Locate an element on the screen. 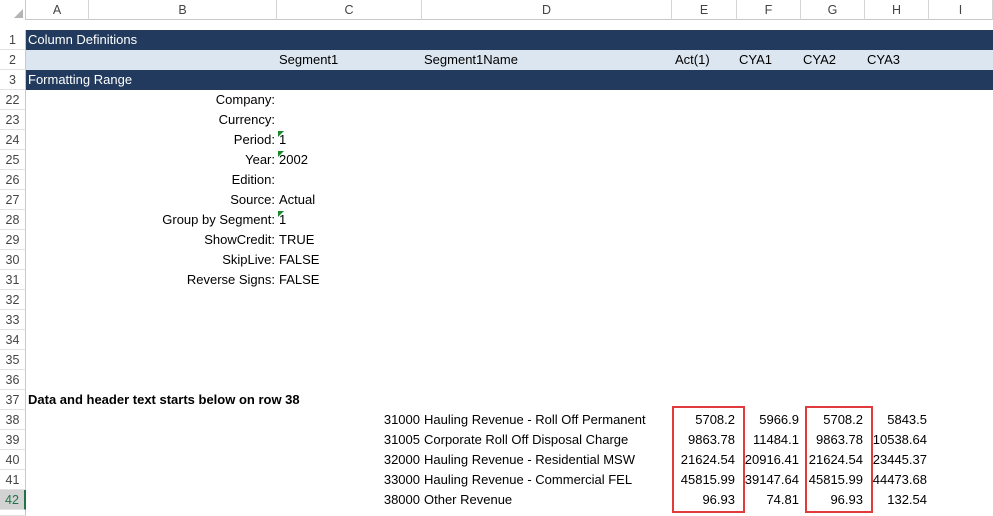 The height and width of the screenshot is (516, 993). value-cya3: 5843.5 is located at coordinates (896, 420).